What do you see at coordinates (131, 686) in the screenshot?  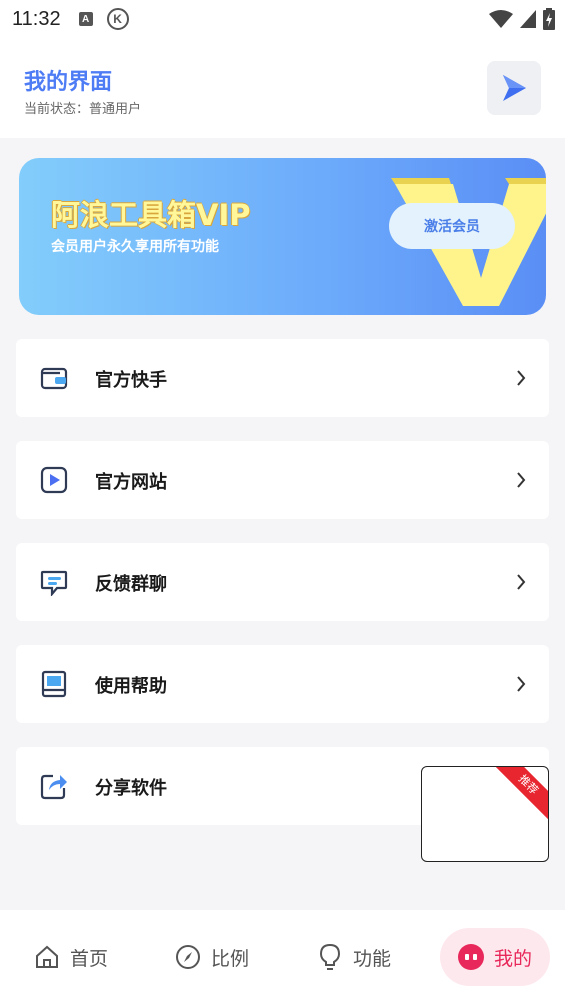 I see `menu-label: 使用帮助` at bounding box center [131, 686].